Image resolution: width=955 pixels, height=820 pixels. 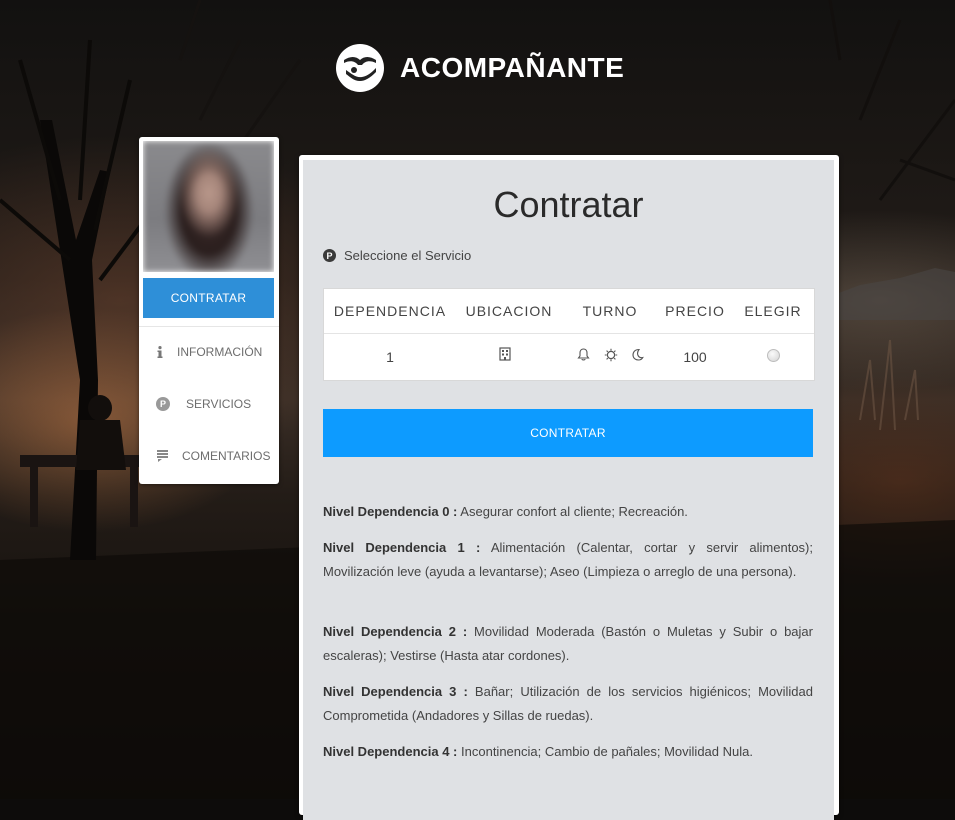 What do you see at coordinates (390, 511) in the screenshot?
I see `level-label: Nivel Dependencia 0 :` at bounding box center [390, 511].